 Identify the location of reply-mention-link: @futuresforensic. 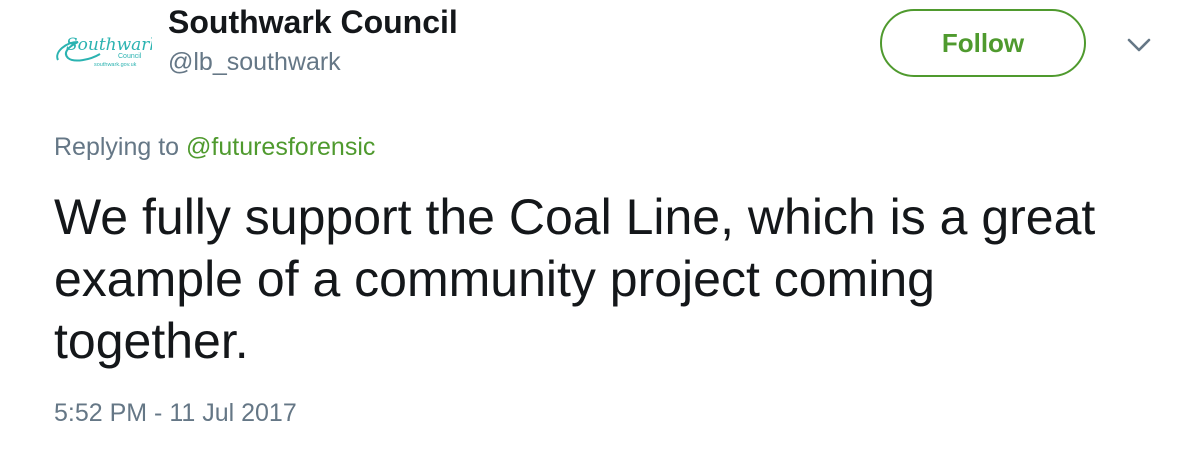
(280, 147).